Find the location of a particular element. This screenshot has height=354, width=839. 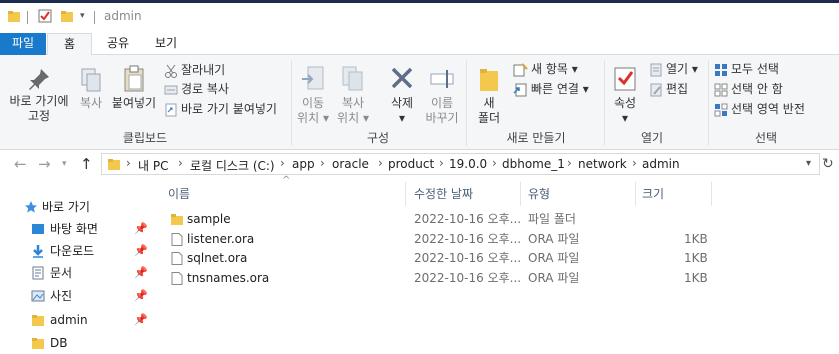

nav-item-desktop: 바탕 화면 📌 is located at coordinates (79, 229).